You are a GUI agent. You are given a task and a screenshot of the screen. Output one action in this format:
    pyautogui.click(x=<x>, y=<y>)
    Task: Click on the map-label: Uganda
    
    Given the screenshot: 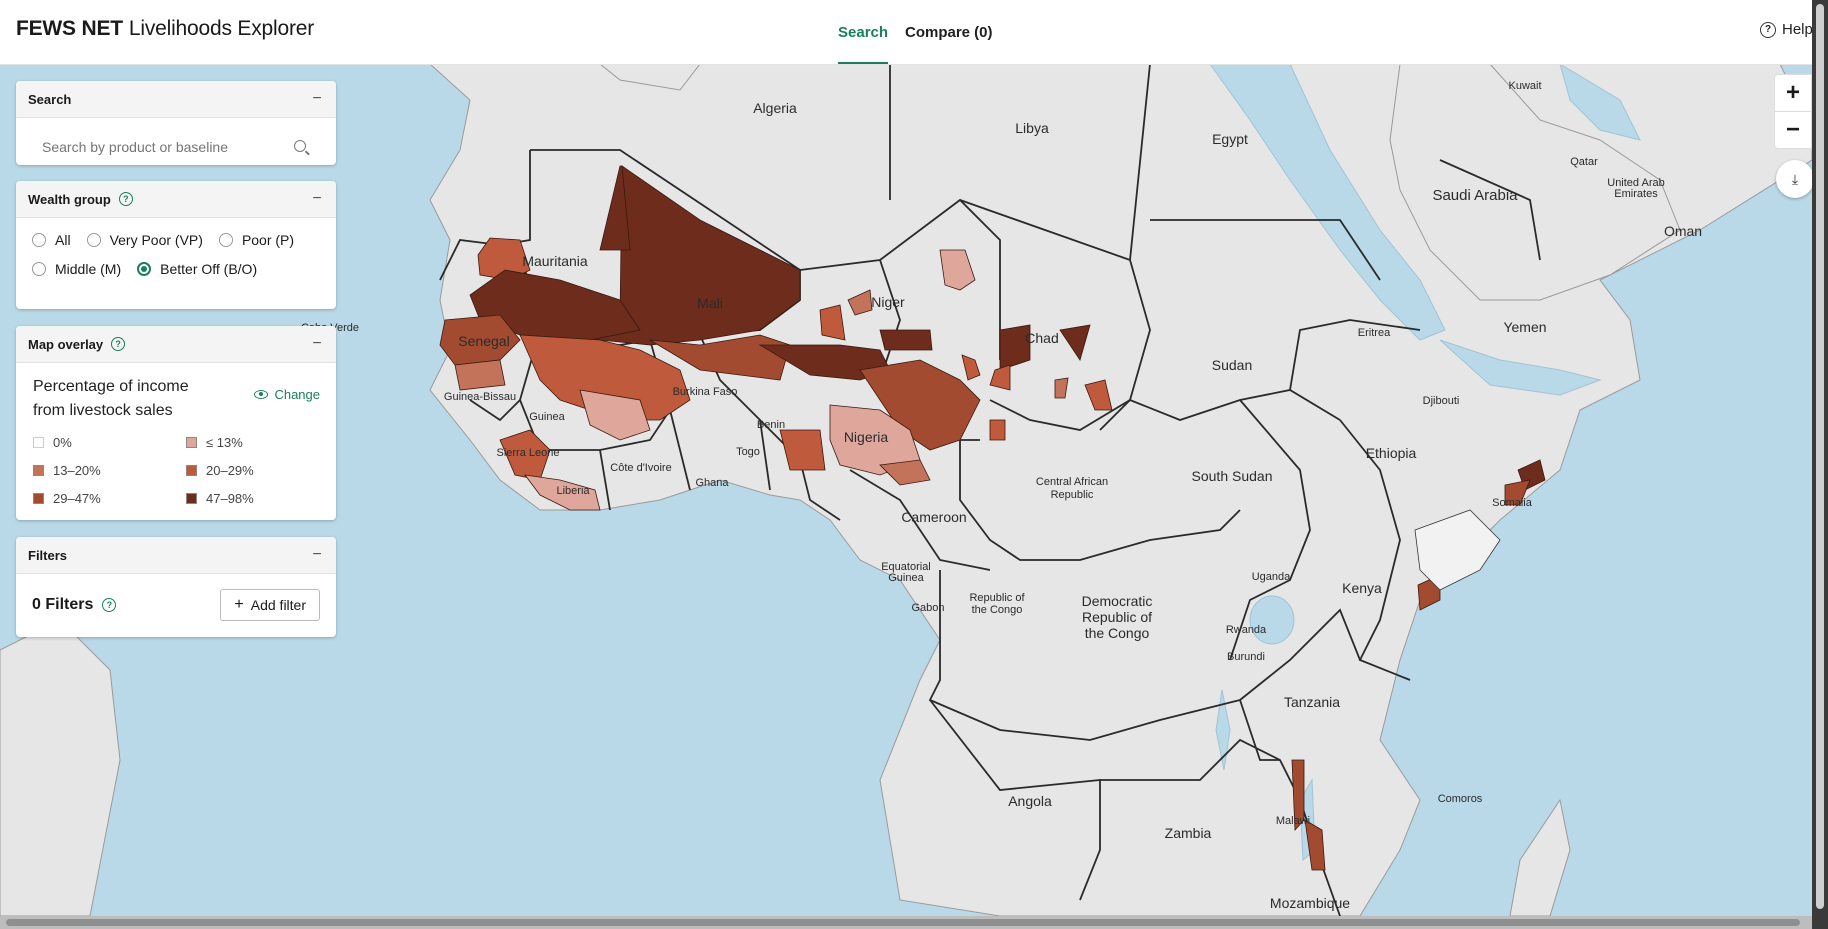 What is the action you would take?
    pyautogui.click(x=1271, y=577)
    